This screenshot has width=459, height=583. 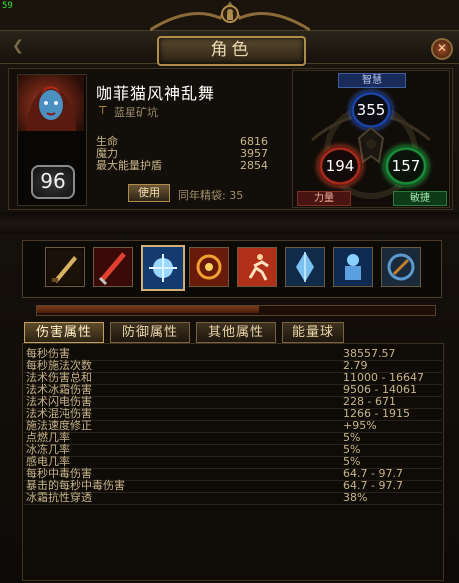 What do you see at coordinates (313, 332) in the screenshot?
I see `tab-energy-orbs: 能量球` at bounding box center [313, 332].